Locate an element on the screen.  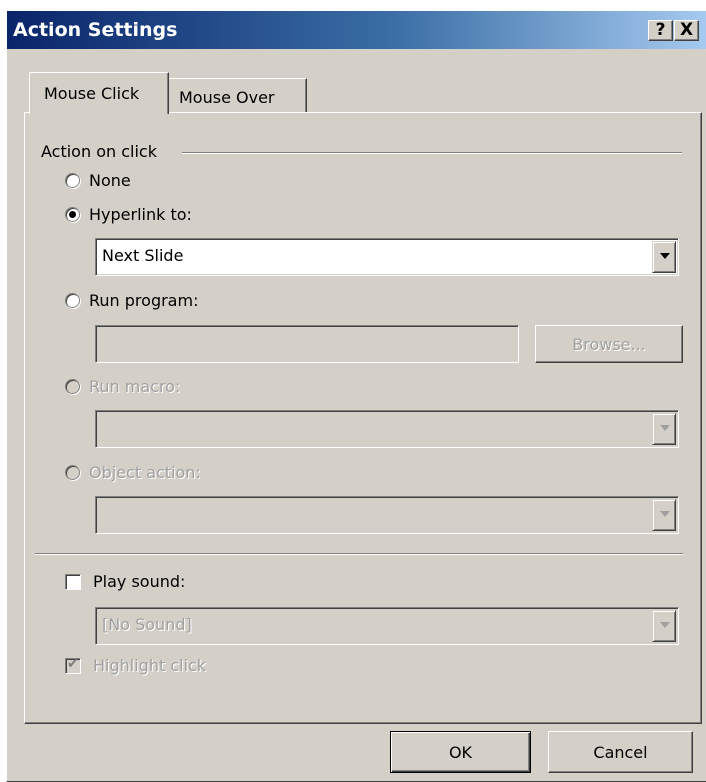
close-button: X is located at coordinates (686, 30).